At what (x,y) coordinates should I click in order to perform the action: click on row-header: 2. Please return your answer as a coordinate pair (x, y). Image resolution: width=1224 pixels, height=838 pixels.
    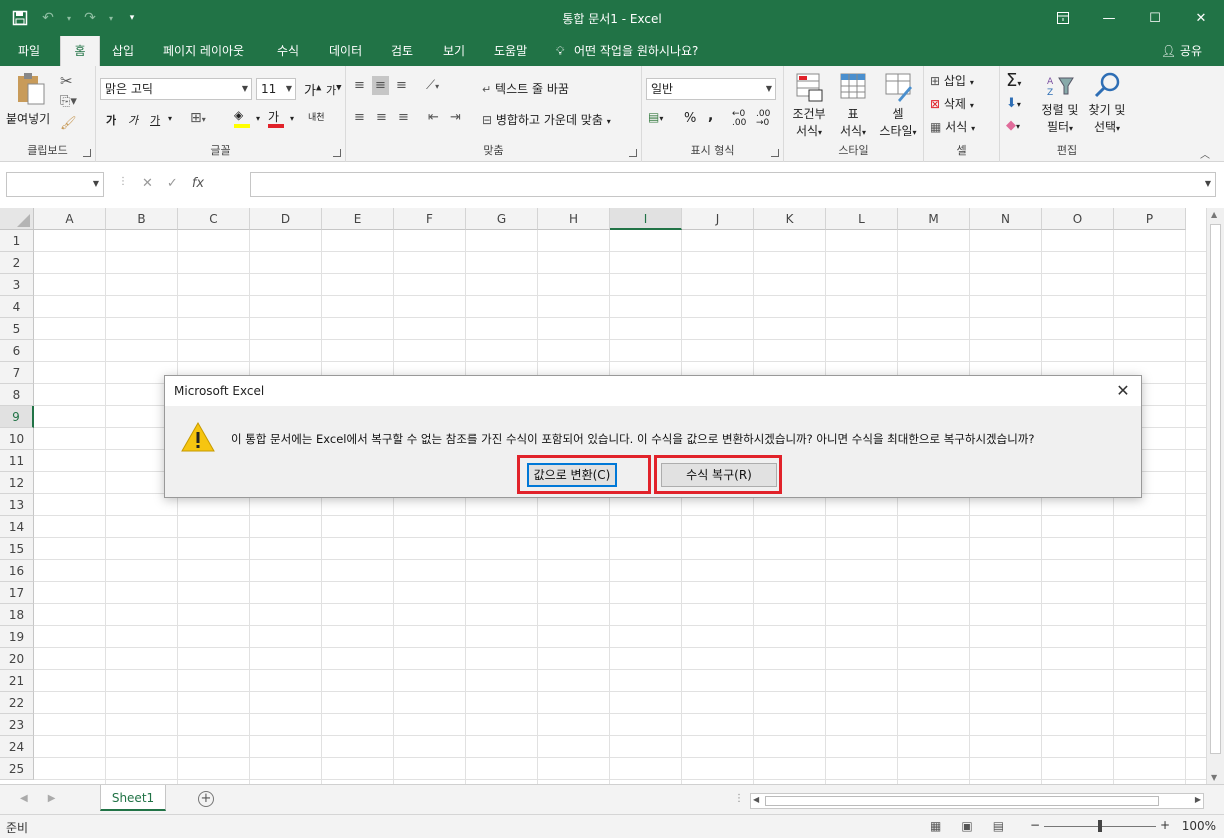
    Looking at the image, I should click on (17, 263).